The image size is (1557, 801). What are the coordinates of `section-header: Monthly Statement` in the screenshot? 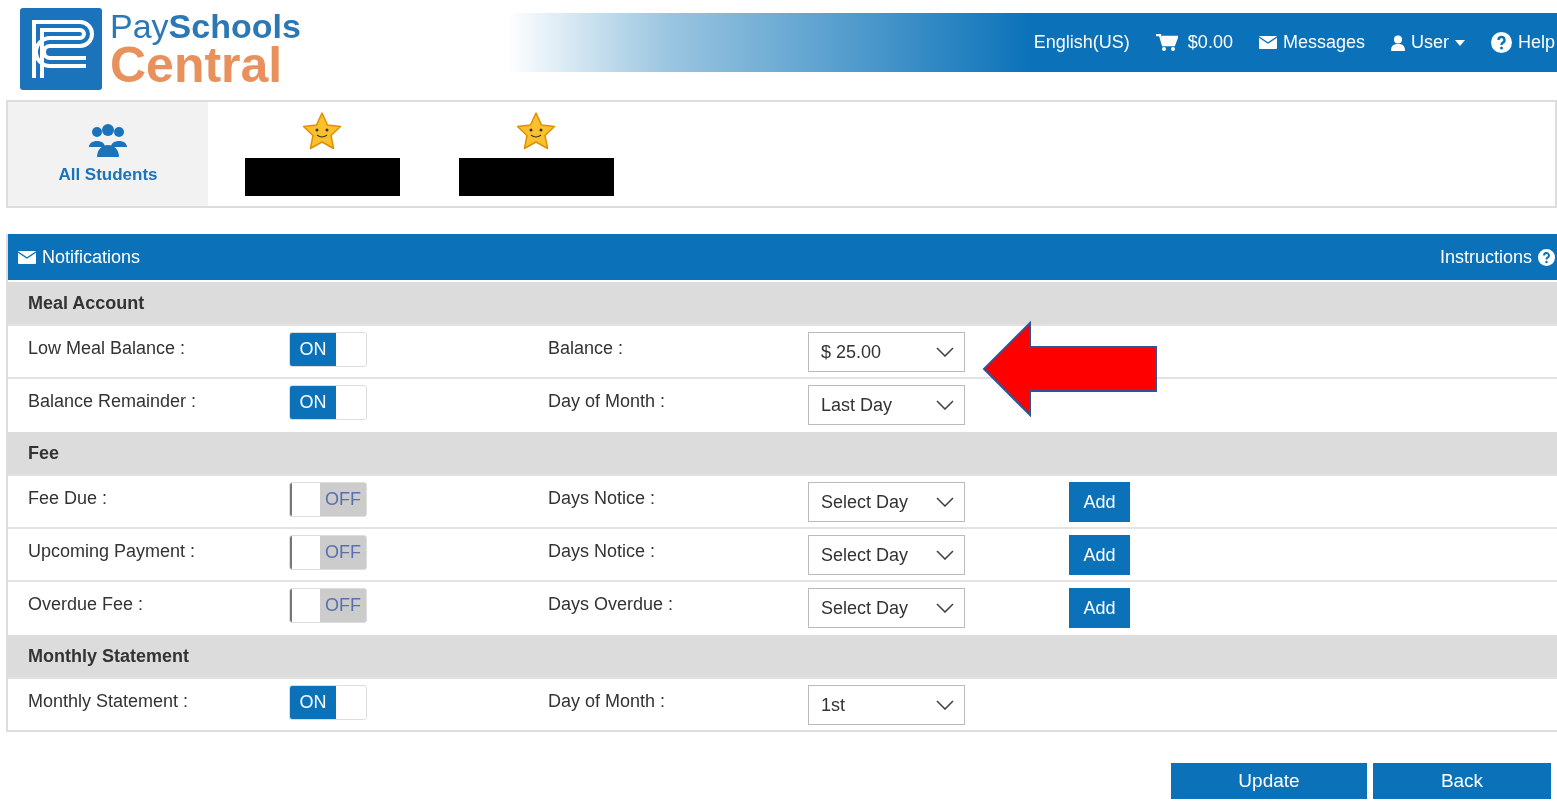 It's located at (782, 655).